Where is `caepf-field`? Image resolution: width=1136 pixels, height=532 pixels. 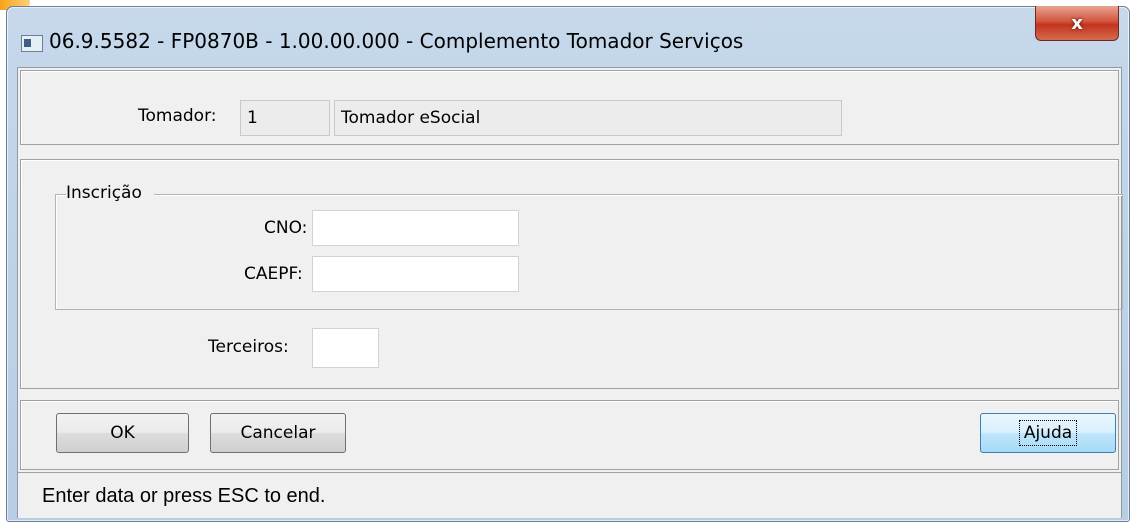
caepf-field is located at coordinates (415, 274).